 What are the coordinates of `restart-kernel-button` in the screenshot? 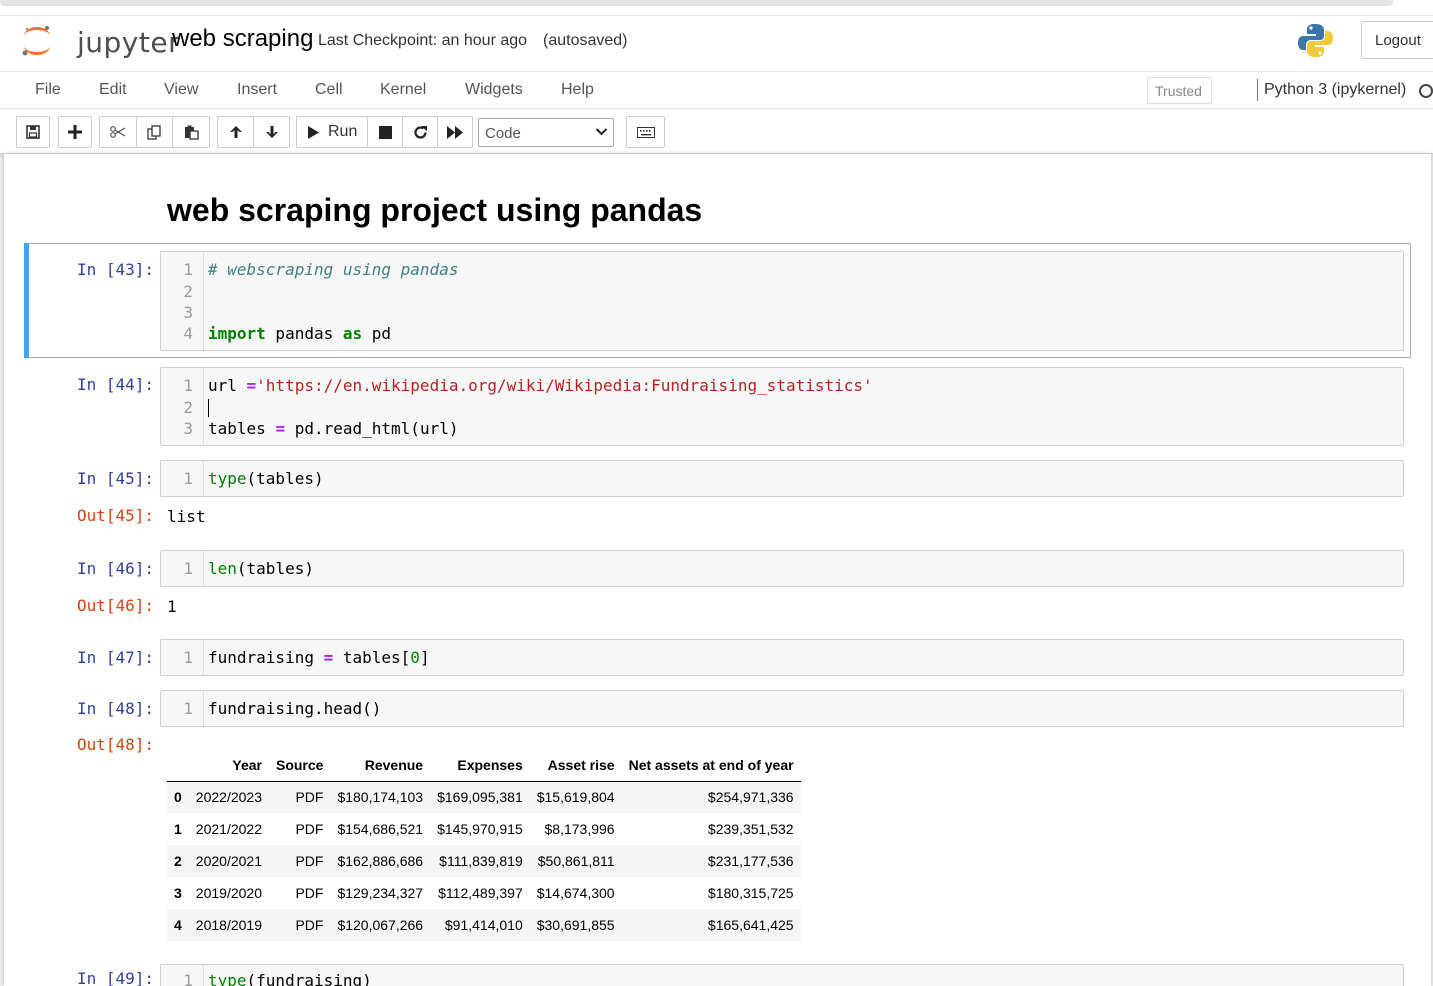 It's located at (420, 132).